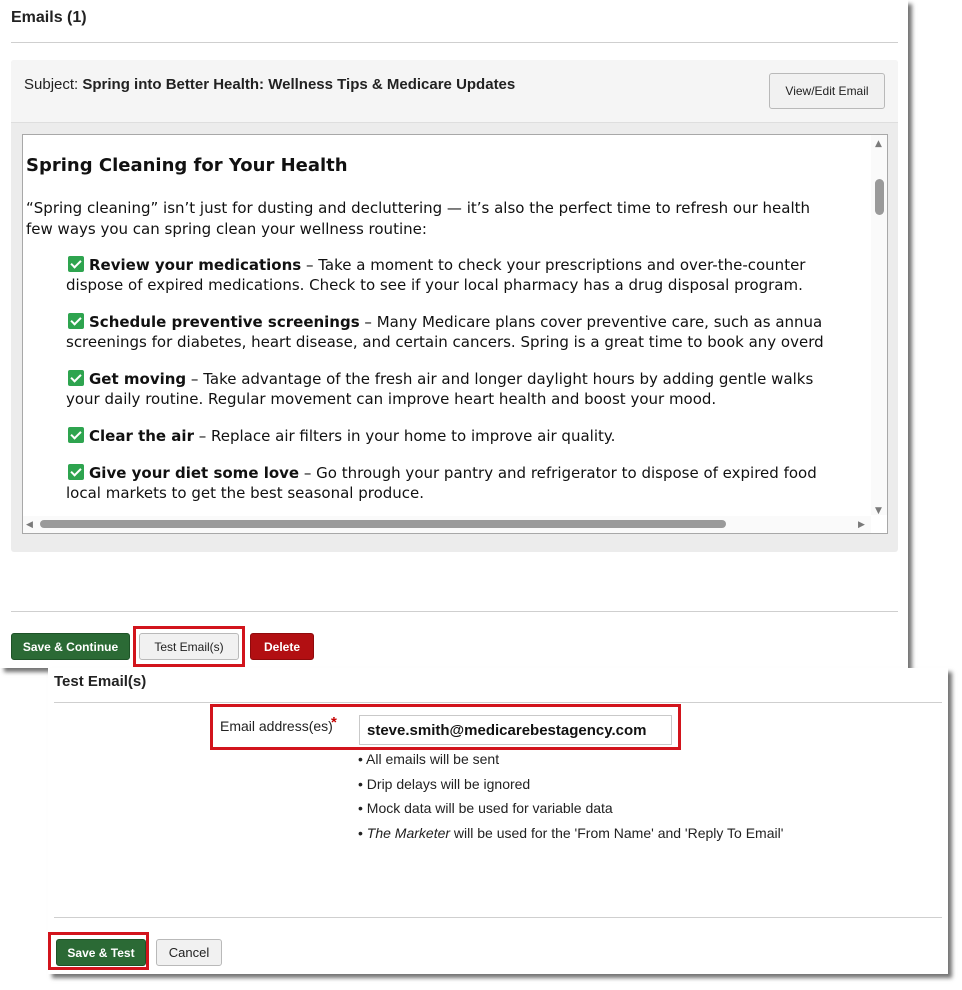 This screenshot has width=962, height=990. I want to click on test-note: • Drip delays will be ignored, so click(444, 784).